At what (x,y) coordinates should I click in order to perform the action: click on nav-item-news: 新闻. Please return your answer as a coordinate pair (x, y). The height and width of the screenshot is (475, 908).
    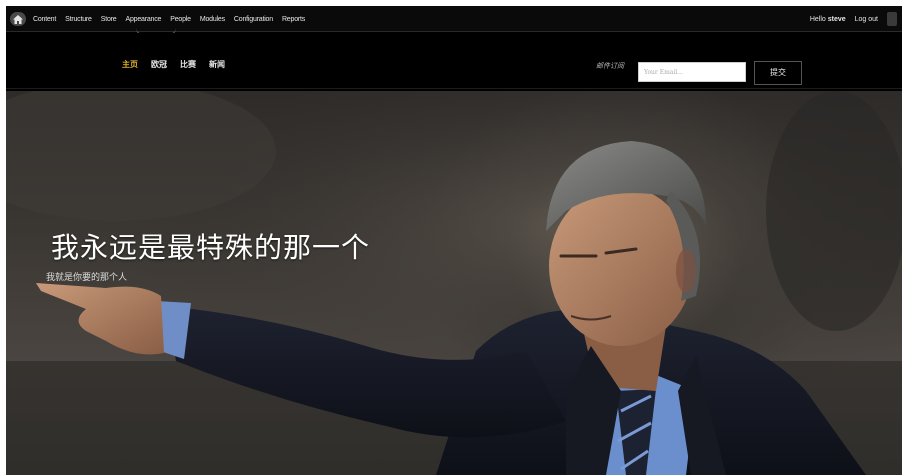
    Looking at the image, I should click on (217, 64).